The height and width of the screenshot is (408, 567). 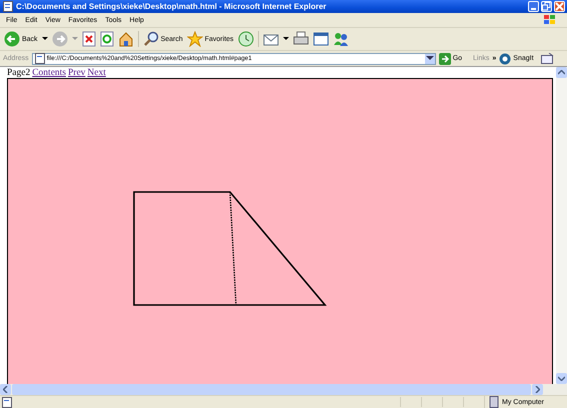 I want to click on history-icon, so click(x=246, y=39).